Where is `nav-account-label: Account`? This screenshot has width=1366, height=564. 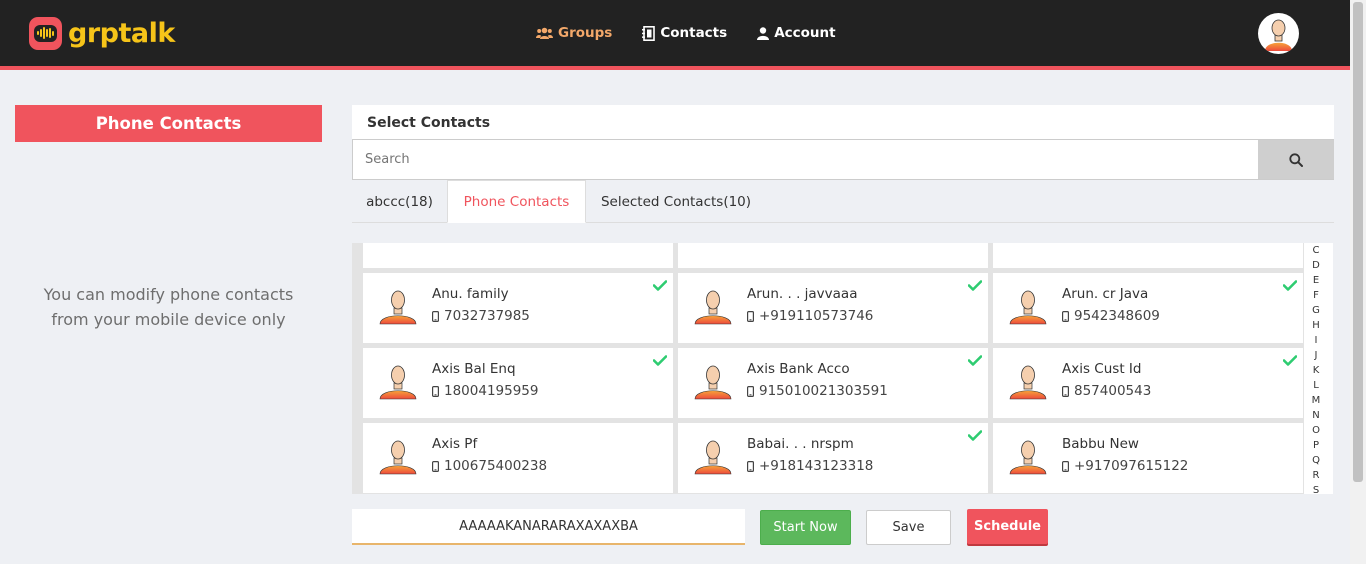
nav-account-label: Account is located at coordinates (805, 33).